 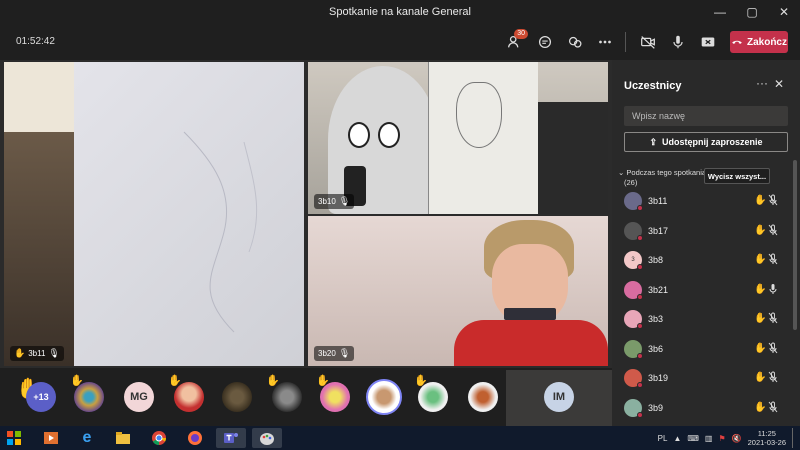 I want to click on harmonica, so click(x=530, y=314).